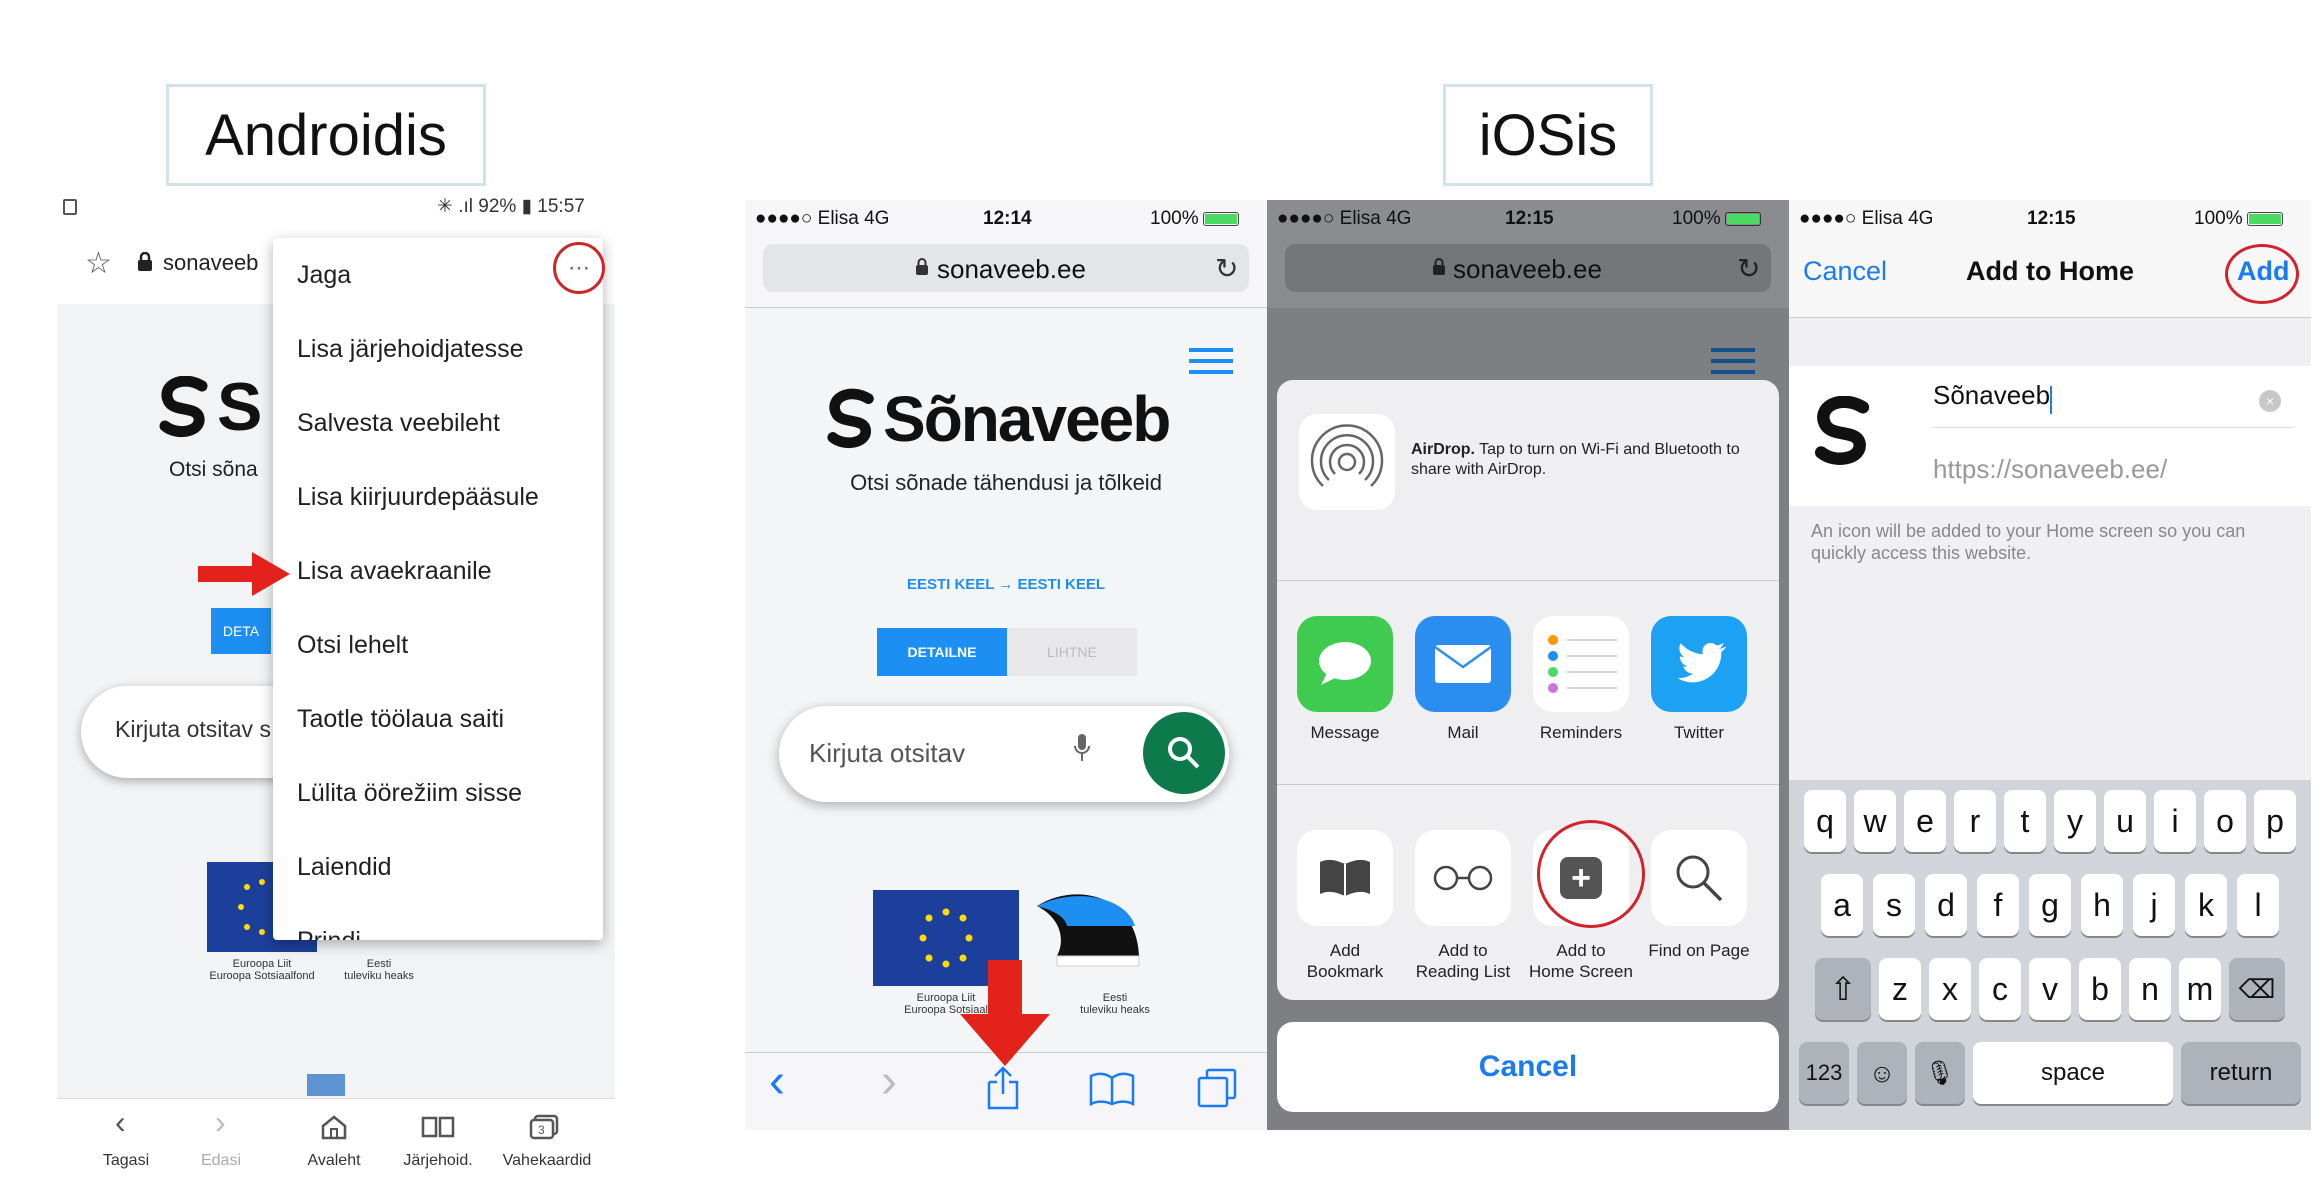 Image resolution: width=2324 pixels, height=1182 pixels. I want to click on menu-item-quick-access: Lisa kiirjuurdepääsule, so click(438, 497).